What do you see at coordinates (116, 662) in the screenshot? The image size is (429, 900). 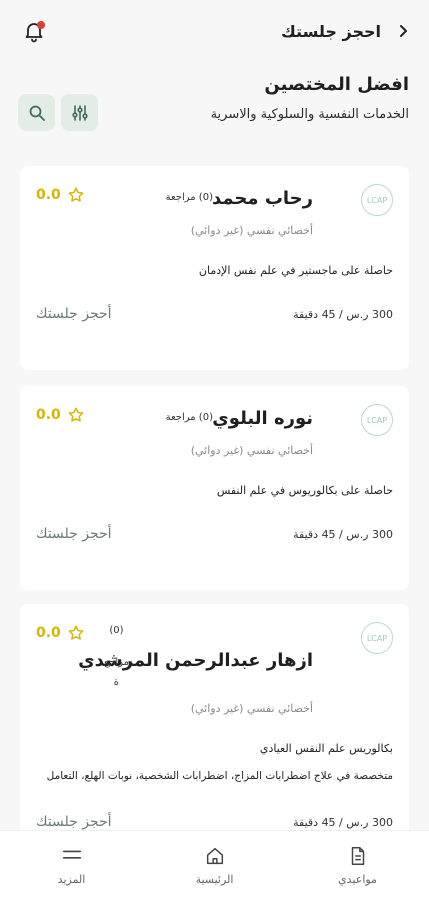 I see `review-count-line: مراجع` at bounding box center [116, 662].